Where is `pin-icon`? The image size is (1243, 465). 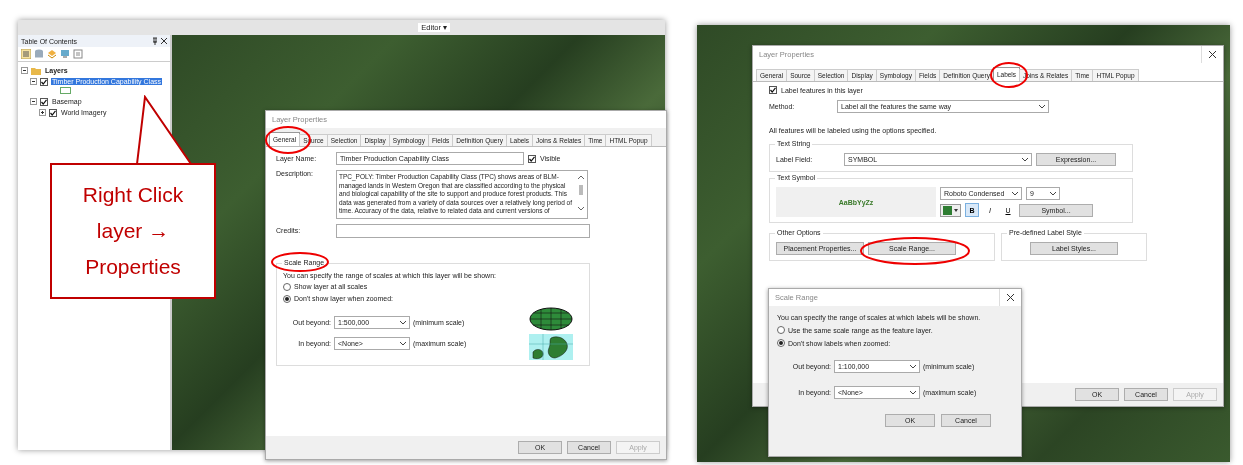 pin-icon is located at coordinates (155, 41).